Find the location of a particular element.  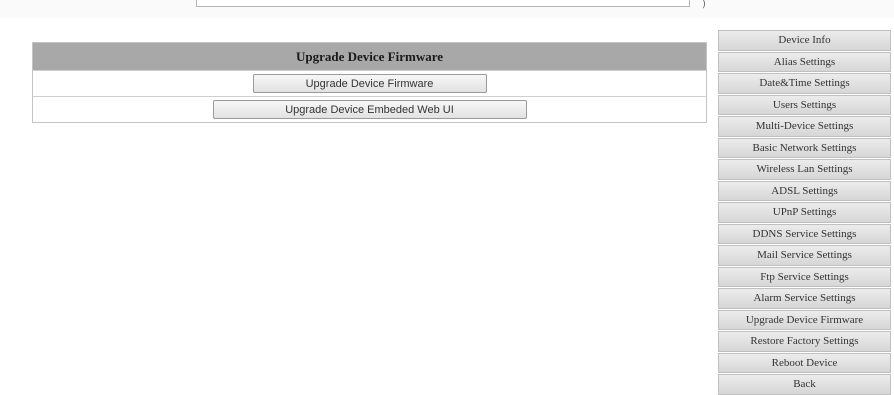

sidebar-item-alias-settings: Alias Settings is located at coordinates (804, 61).